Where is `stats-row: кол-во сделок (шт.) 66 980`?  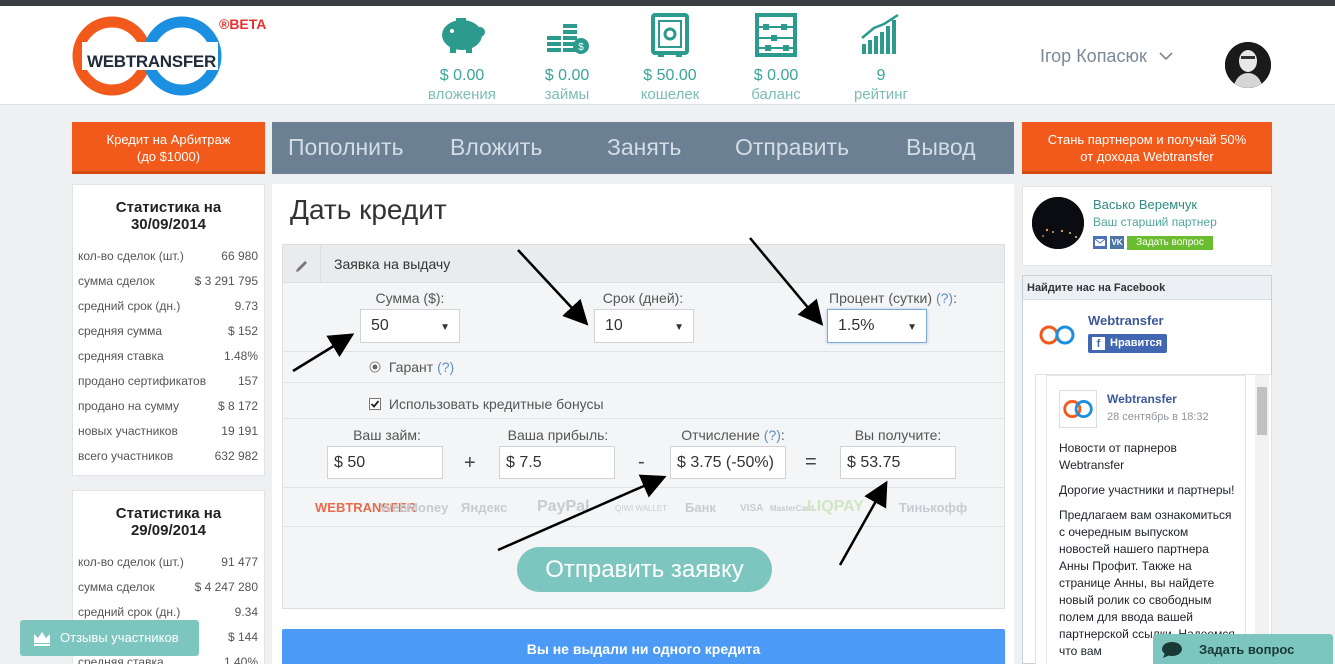
stats-row: кол-во сделок (шт.) 66 980 is located at coordinates (168, 261).